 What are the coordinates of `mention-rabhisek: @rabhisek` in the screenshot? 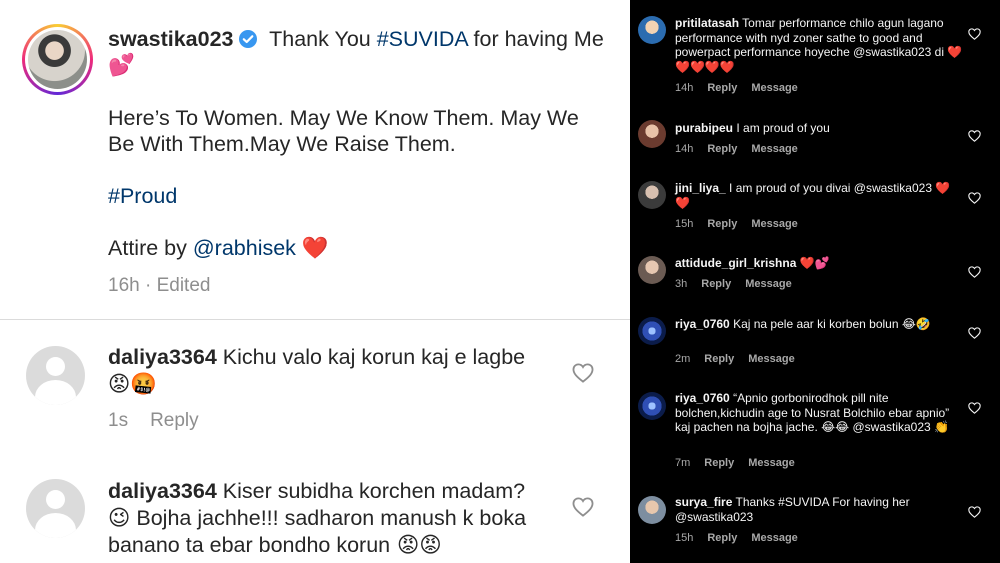 It's located at (244, 248).